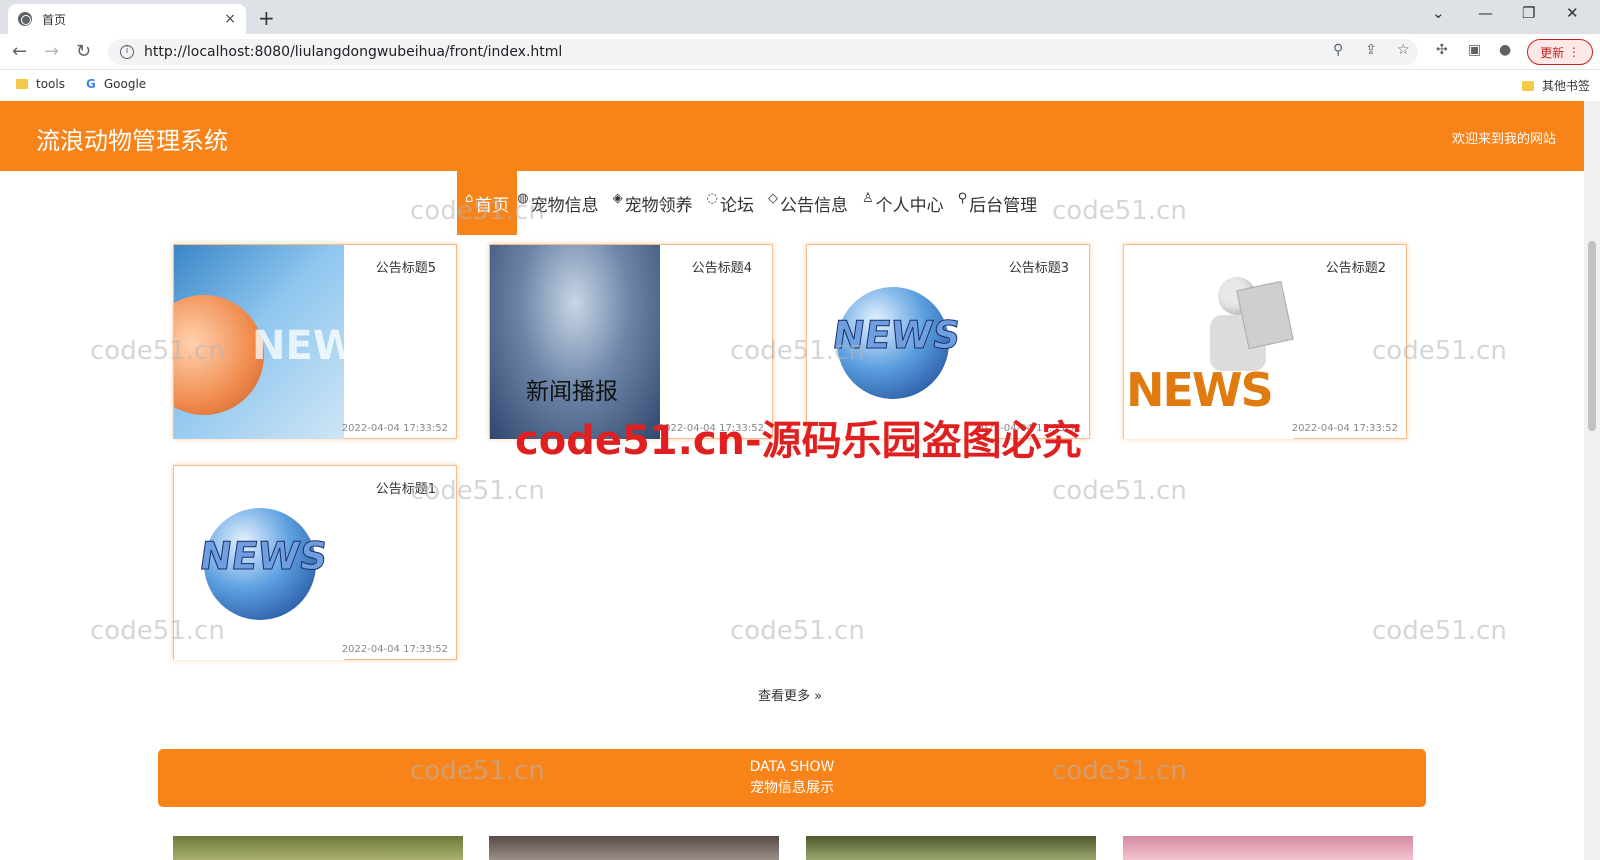 This screenshot has height=860, width=1600. I want to click on data-show-banner: DATA SHOW 宠物信息展示, so click(792, 778).